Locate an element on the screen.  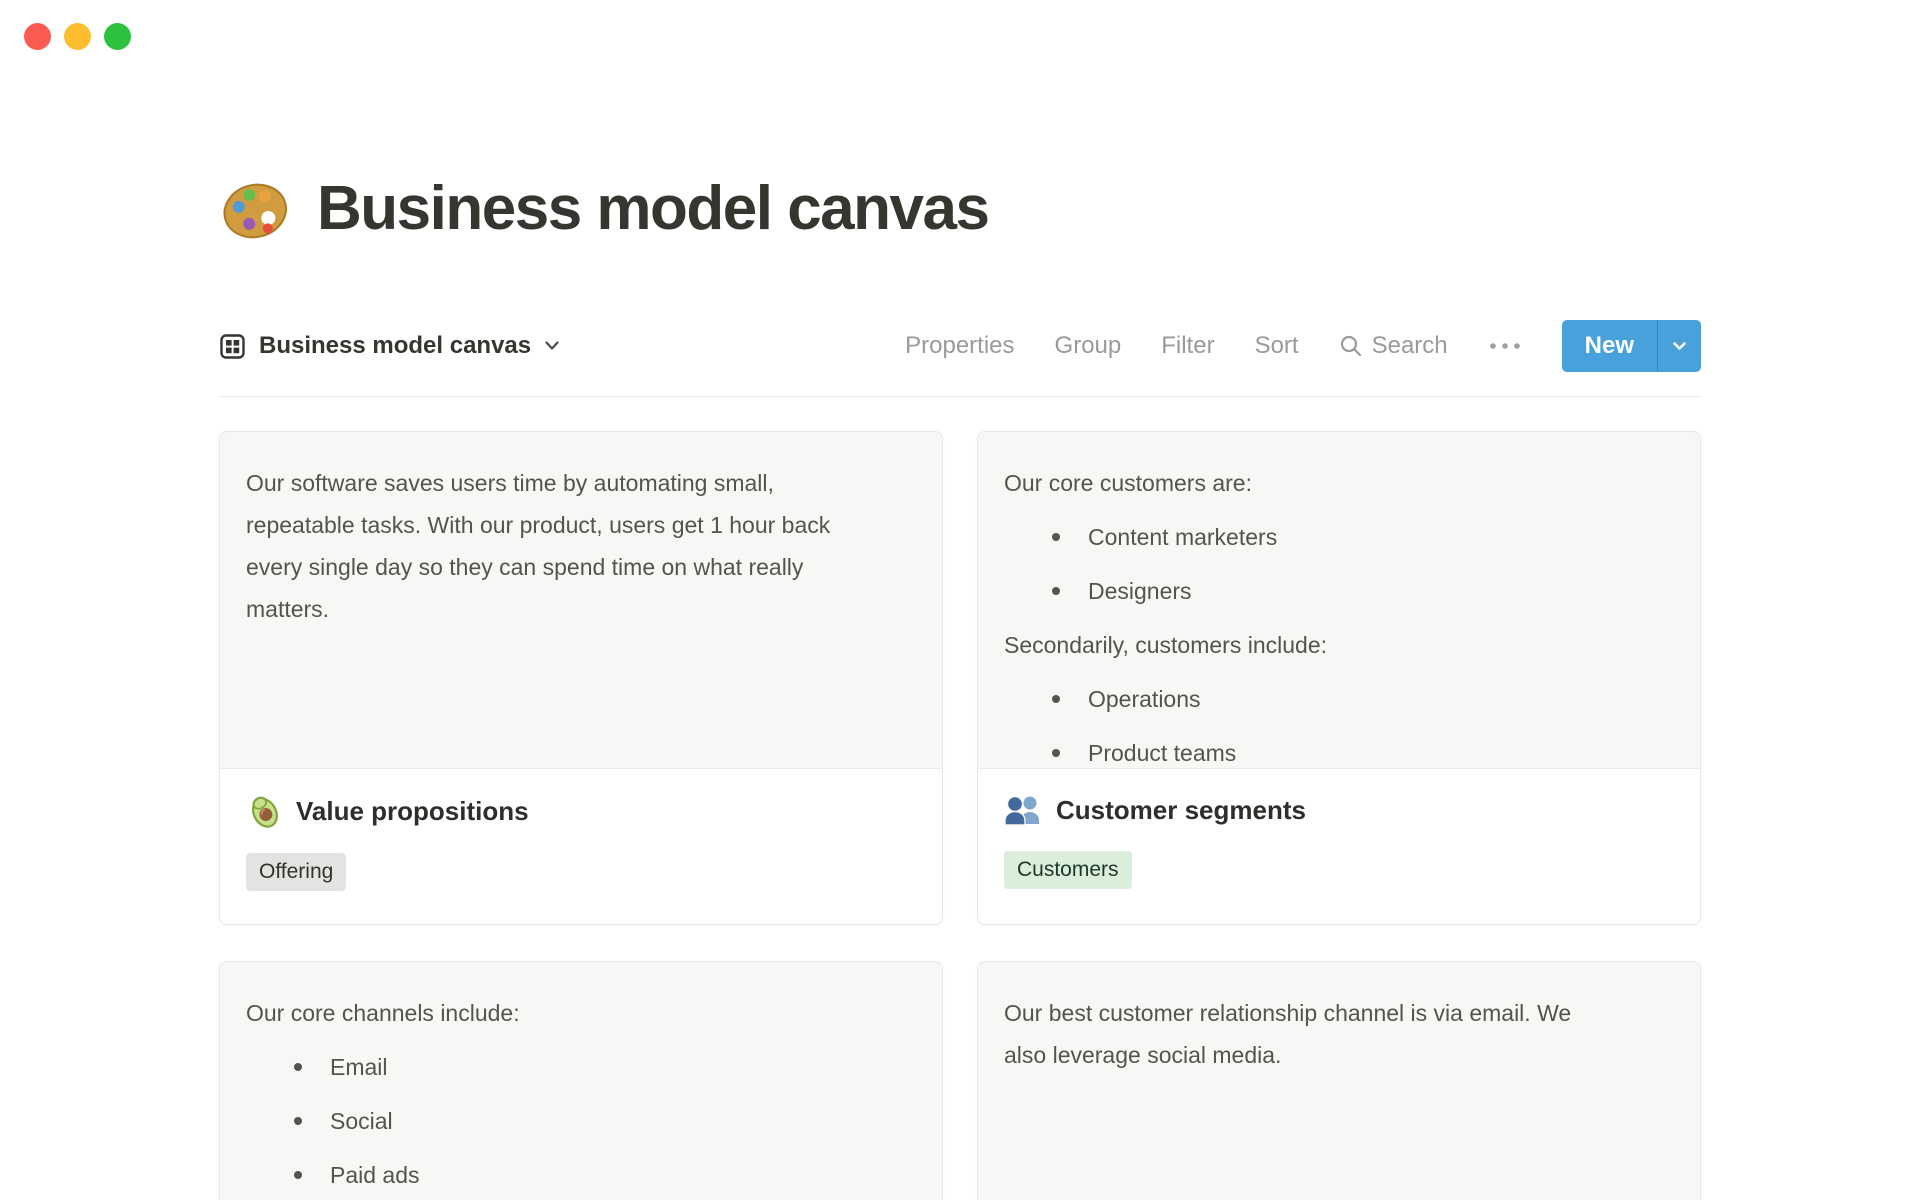
gallery-view-icon is located at coordinates (232, 346).